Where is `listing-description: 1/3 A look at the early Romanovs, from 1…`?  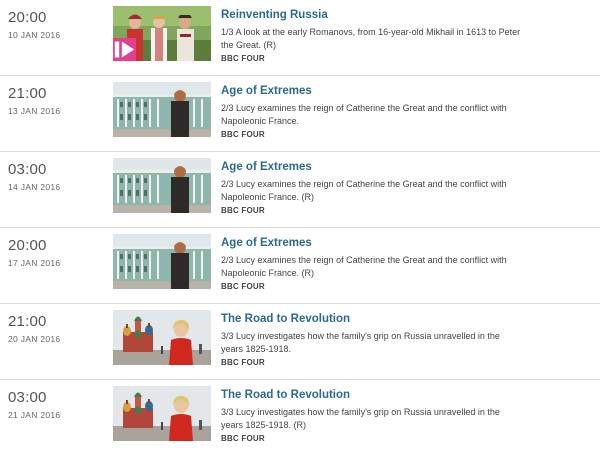
listing-description: 1/3 A look at the early Romanovs, from 1… is located at coordinates (371, 38).